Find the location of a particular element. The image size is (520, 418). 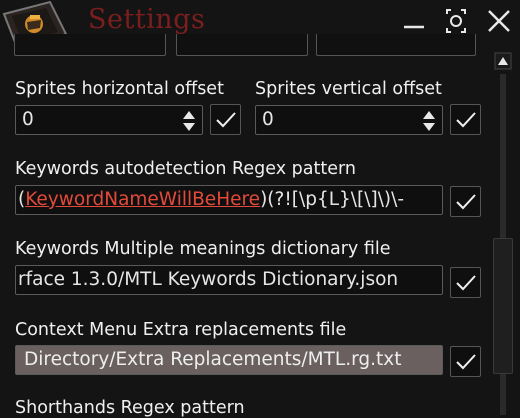

dictionary-file-value: rface 1.3.0/MTL Keywords Dictionary.json is located at coordinates (208, 279).